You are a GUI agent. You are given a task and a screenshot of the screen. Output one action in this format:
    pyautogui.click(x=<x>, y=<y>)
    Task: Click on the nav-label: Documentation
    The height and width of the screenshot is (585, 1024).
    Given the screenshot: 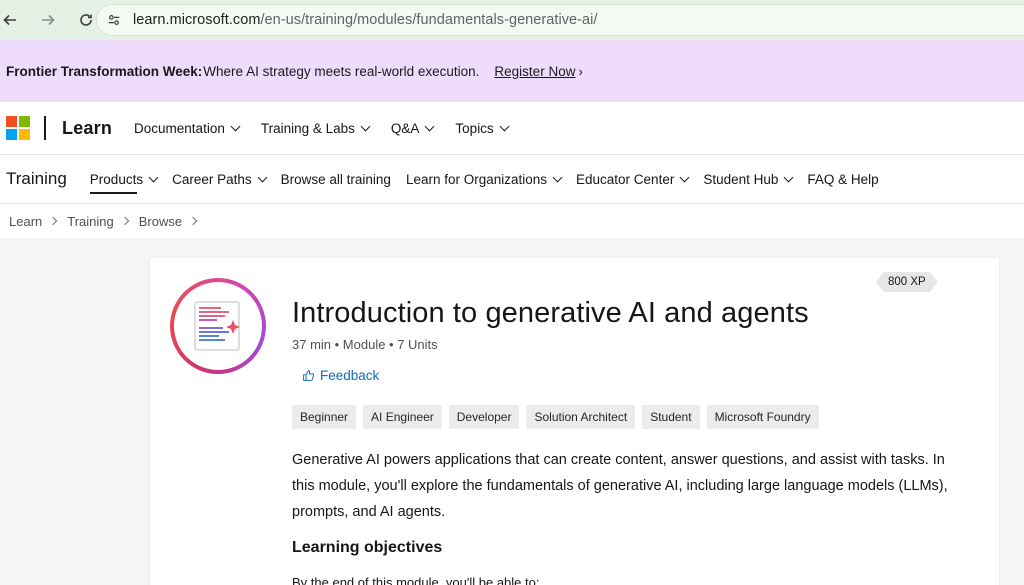 What is the action you would take?
    pyautogui.click(x=179, y=128)
    